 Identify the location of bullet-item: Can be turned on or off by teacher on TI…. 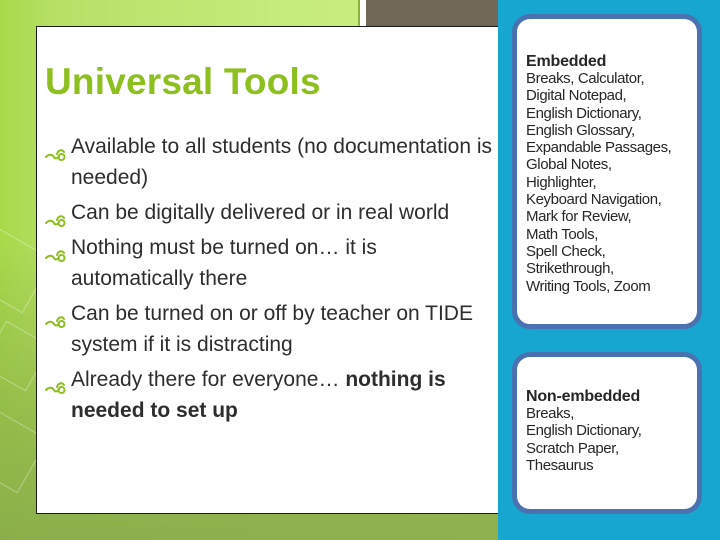
(275, 329).